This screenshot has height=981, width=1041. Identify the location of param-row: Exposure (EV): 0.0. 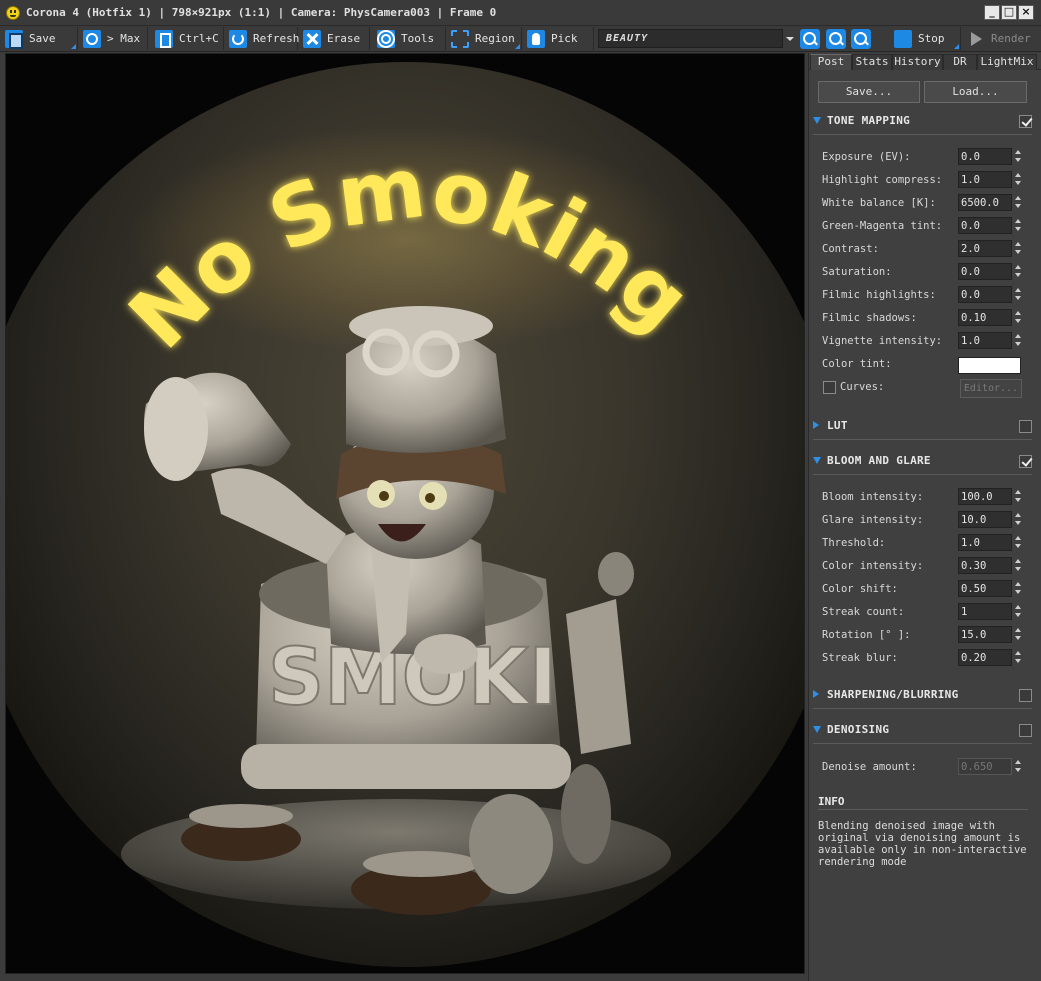
(925, 156).